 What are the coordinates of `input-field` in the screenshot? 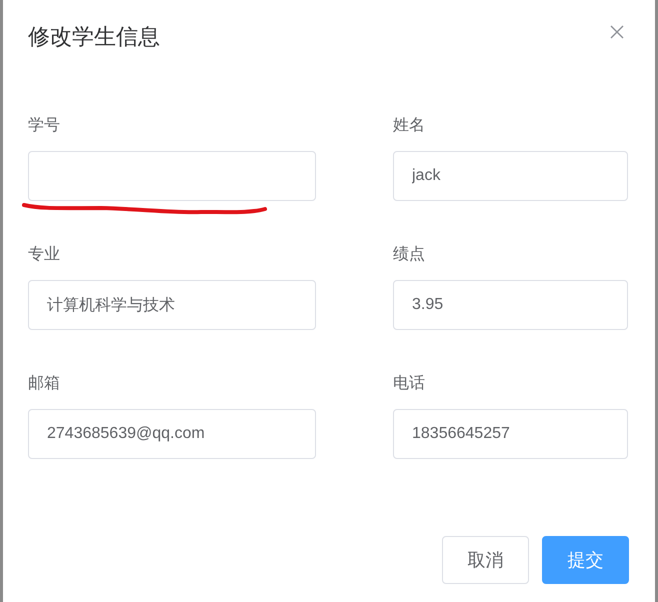 It's located at (172, 176).